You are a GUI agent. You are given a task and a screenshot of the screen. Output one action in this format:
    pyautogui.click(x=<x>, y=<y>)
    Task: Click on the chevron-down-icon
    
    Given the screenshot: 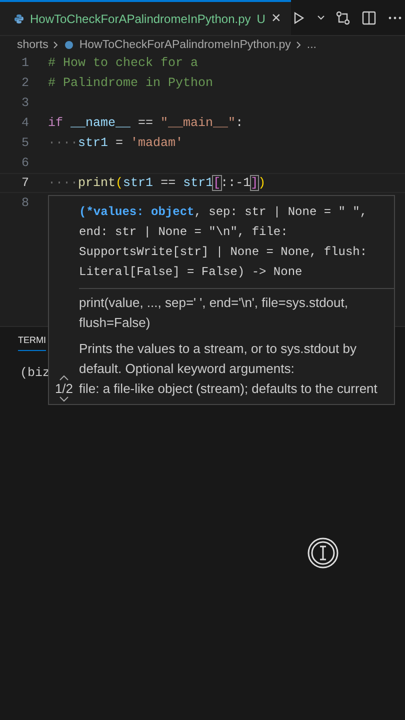 What is the action you would take?
    pyautogui.click(x=64, y=399)
    